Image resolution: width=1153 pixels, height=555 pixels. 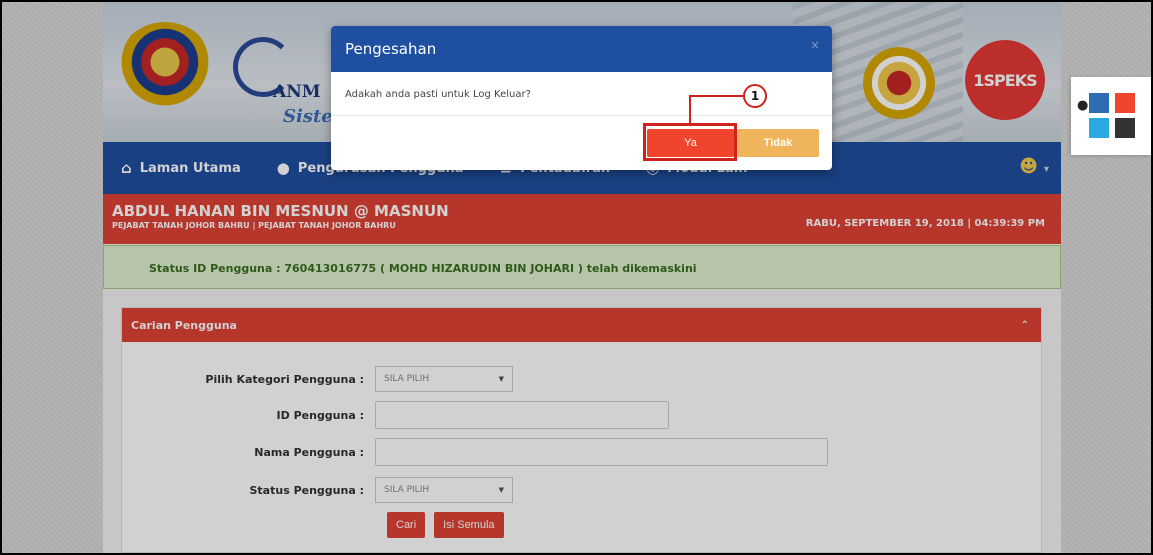 I want to click on droplet-icon: ●, so click(x=1083, y=105).